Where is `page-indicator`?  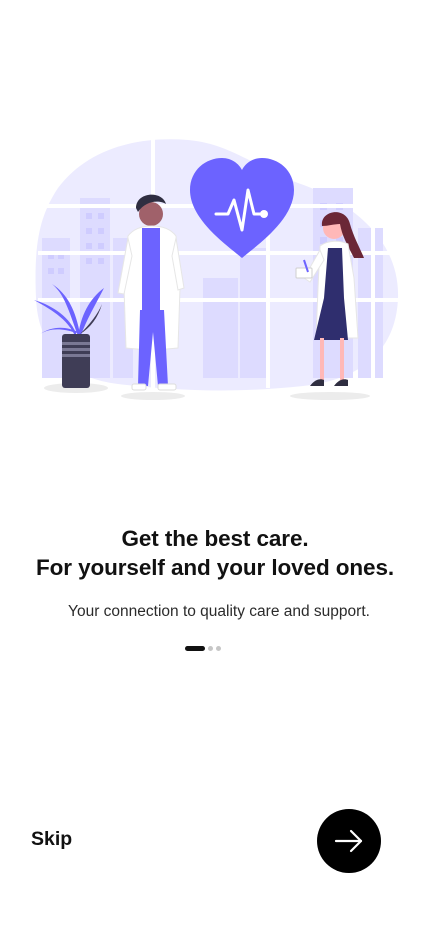 page-indicator is located at coordinates (203, 648).